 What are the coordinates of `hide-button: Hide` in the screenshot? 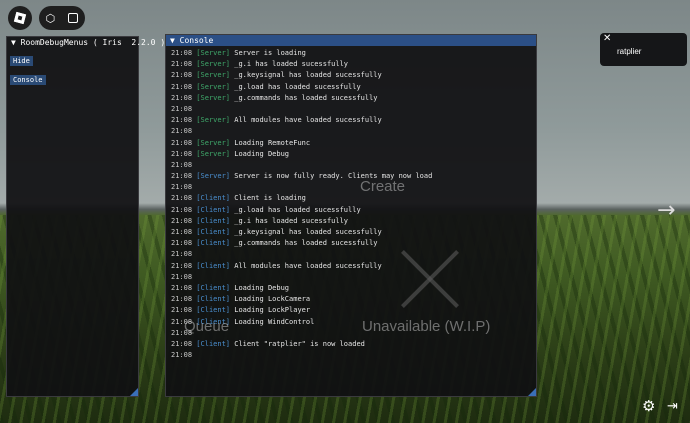 It's located at (21, 61).